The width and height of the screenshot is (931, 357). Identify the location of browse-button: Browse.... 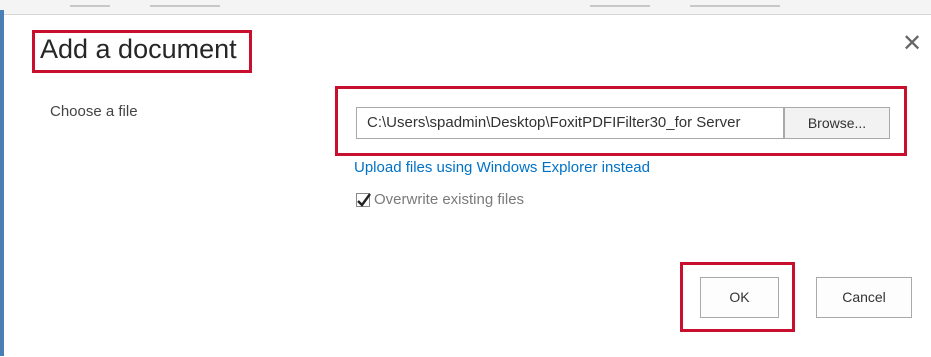
(837, 123).